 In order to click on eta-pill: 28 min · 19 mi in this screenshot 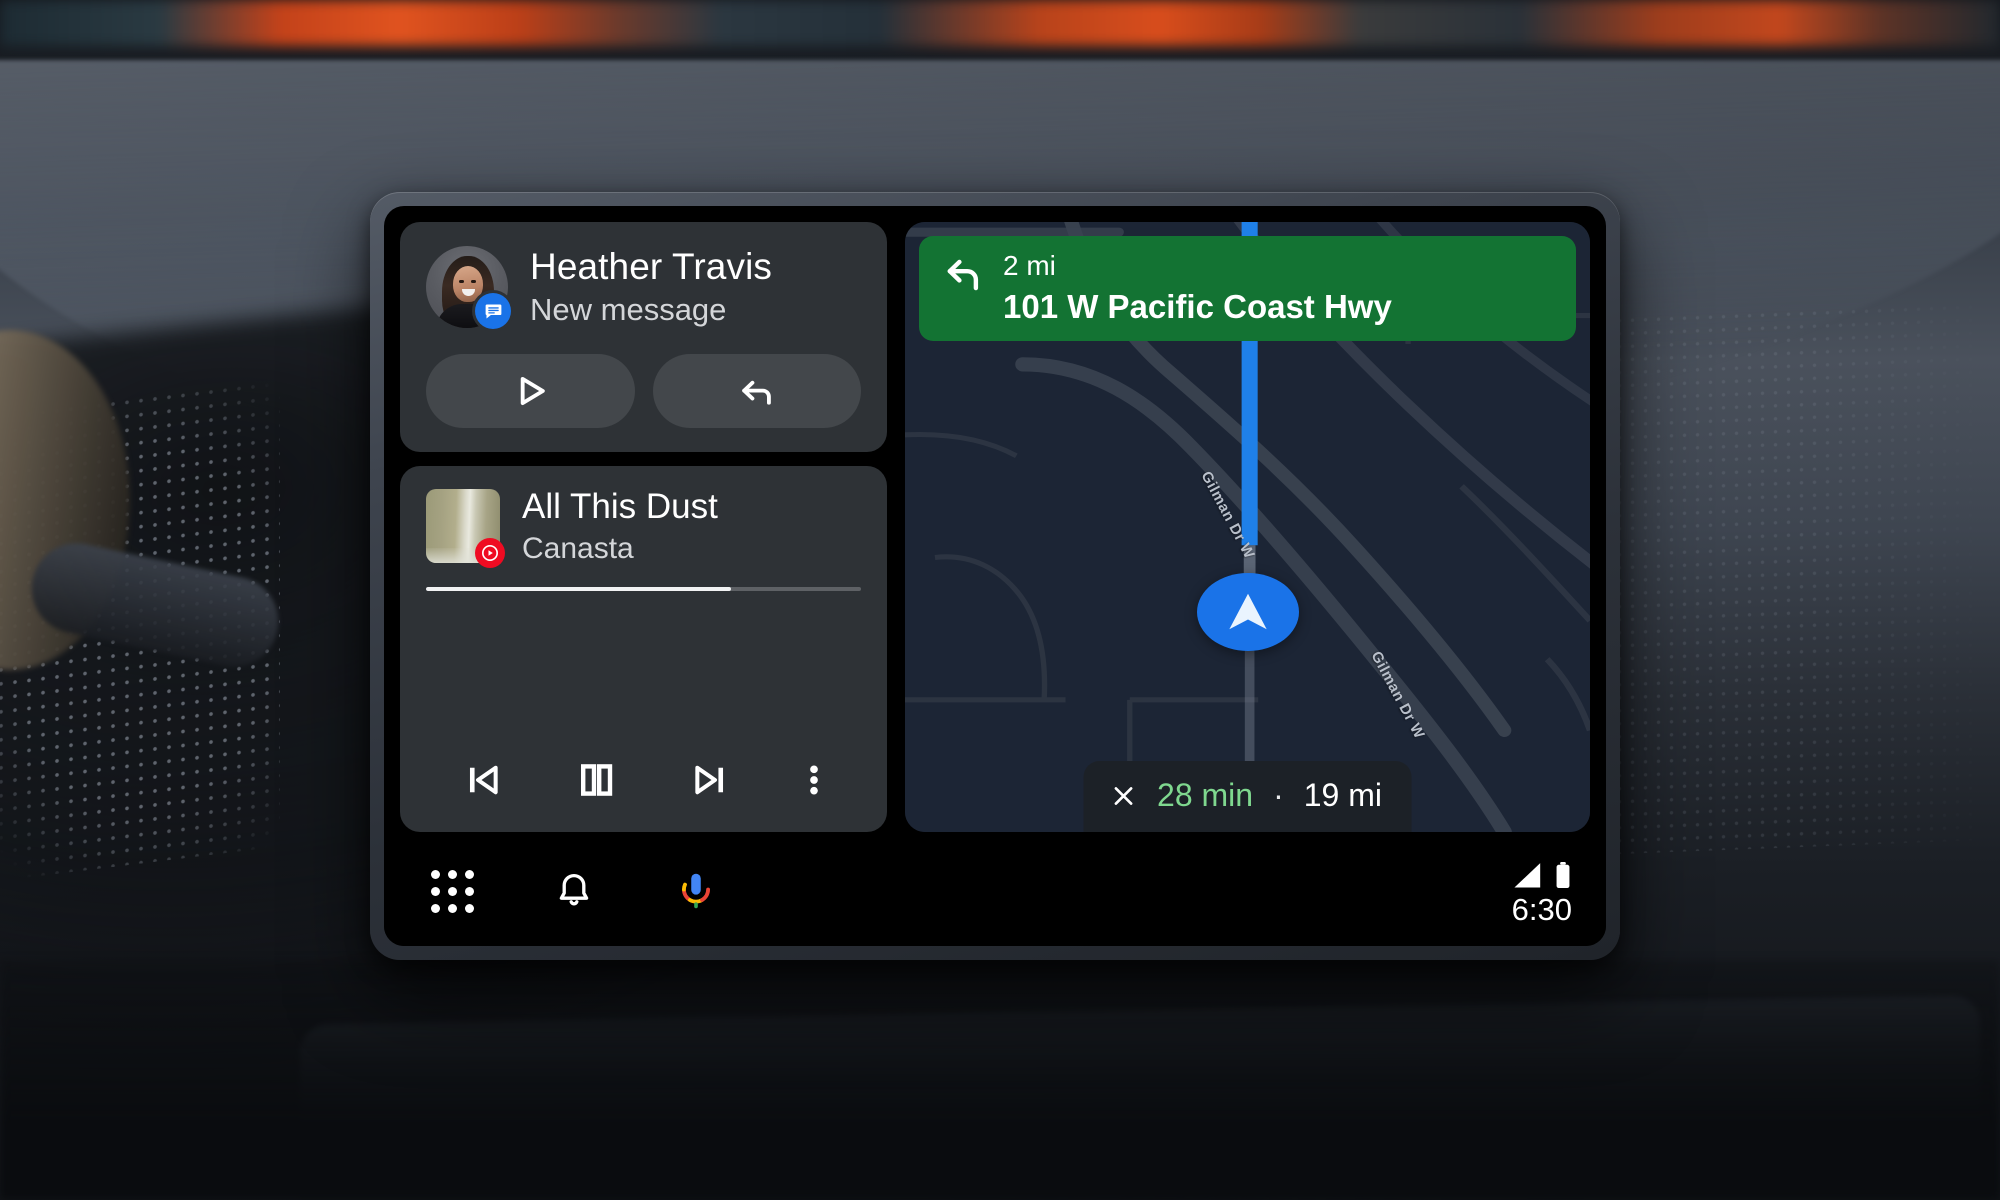, I will do `click(1247, 796)`.